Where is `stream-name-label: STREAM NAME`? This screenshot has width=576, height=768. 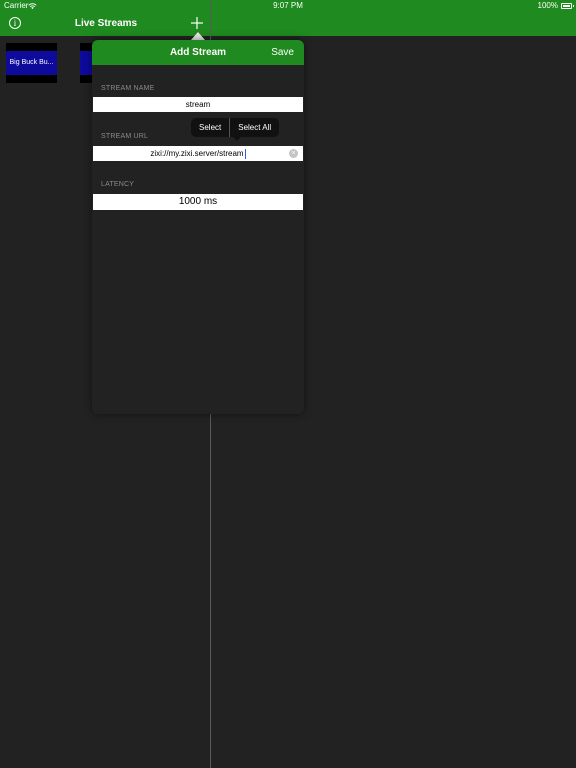
stream-name-label: STREAM NAME is located at coordinates (128, 88).